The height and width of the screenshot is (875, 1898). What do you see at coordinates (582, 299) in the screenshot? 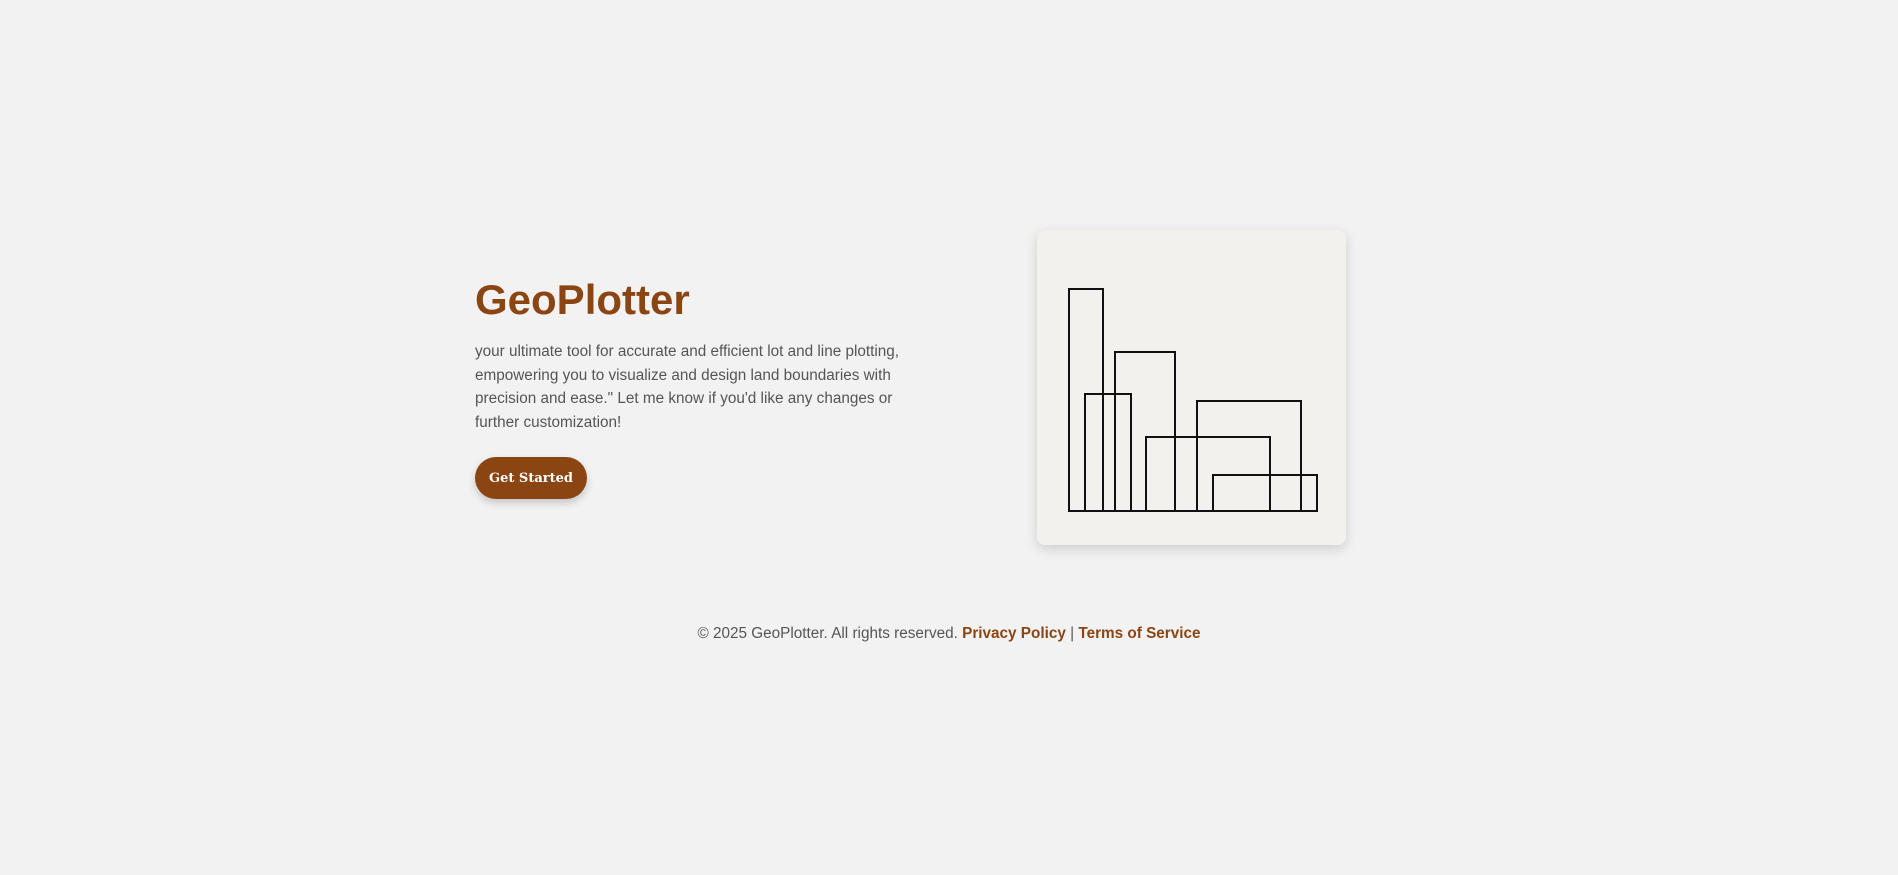
I see `page-title: GeoPlotter` at bounding box center [582, 299].